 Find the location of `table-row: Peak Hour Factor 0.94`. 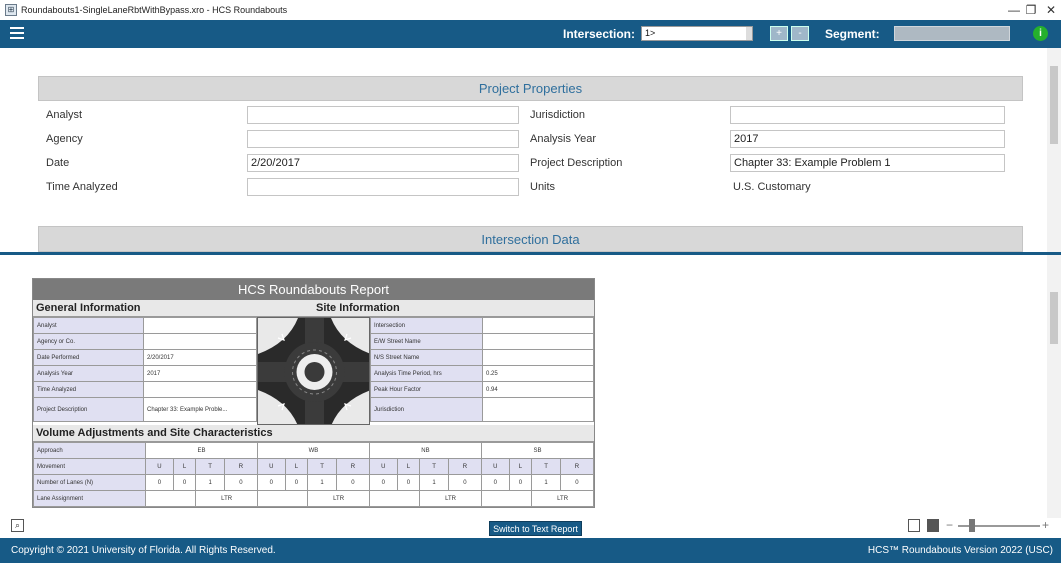

table-row: Peak Hour Factor 0.94 is located at coordinates (482, 389).